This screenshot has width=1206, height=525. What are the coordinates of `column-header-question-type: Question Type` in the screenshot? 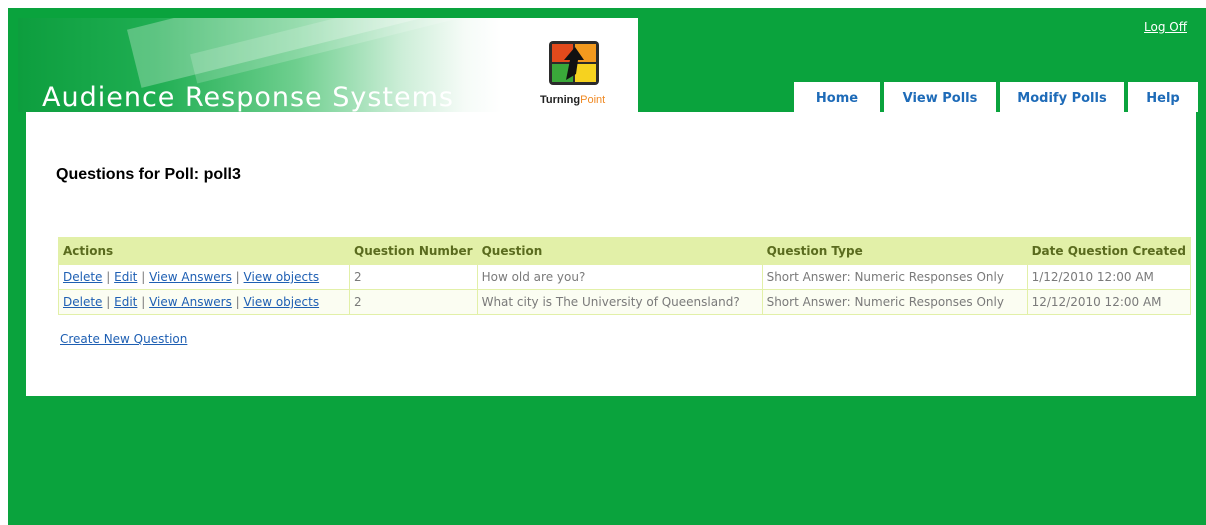 It's located at (894, 251).